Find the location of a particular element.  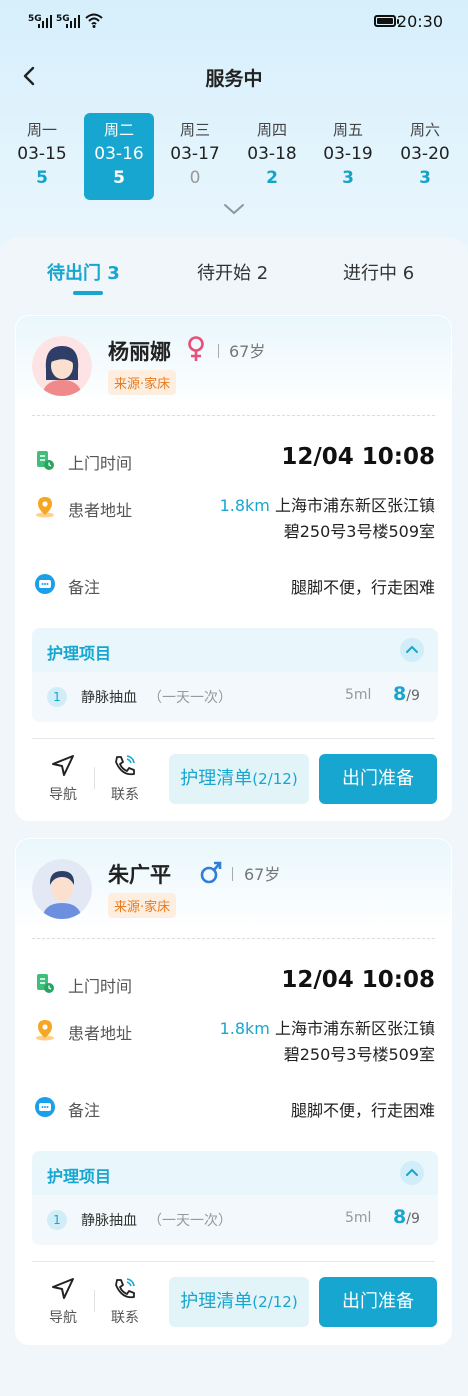

day-count: 0 is located at coordinates (195, 178).